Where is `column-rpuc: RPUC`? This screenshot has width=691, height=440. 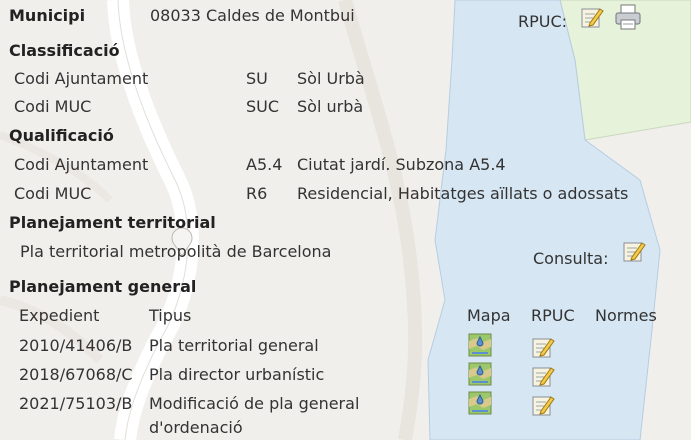 column-rpuc: RPUC is located at coordinates (553, 315).